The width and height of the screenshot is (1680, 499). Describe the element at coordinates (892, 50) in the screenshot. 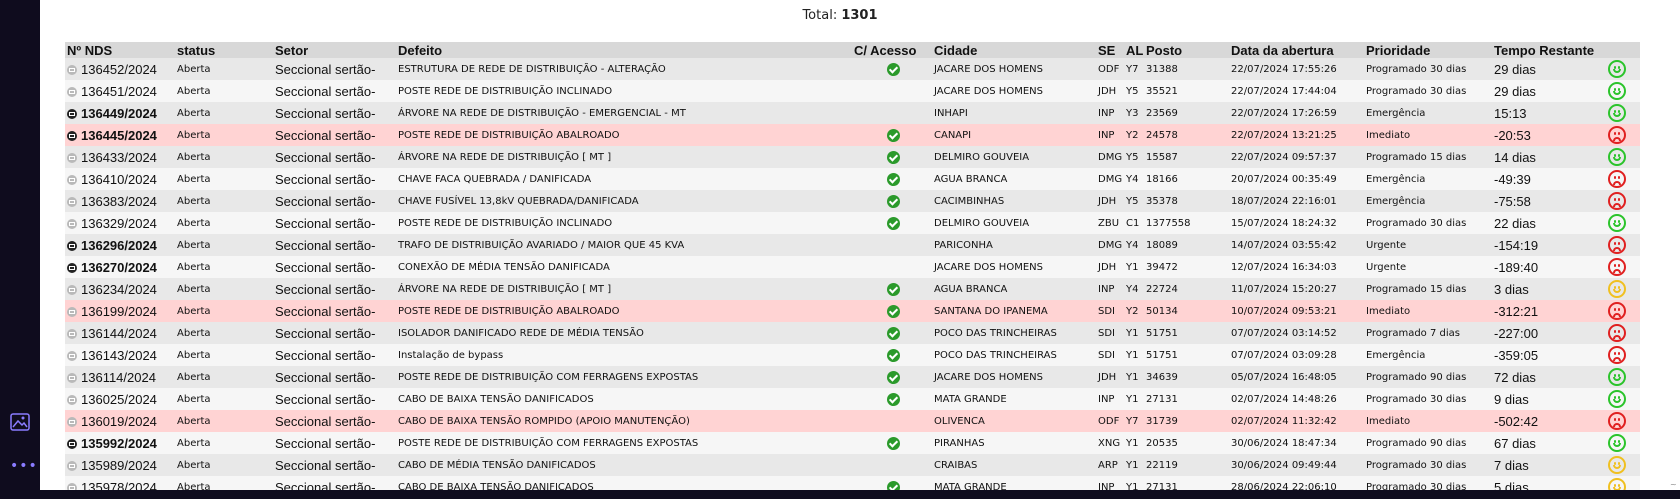

I see `column-header: C/ Acesso` at that location.